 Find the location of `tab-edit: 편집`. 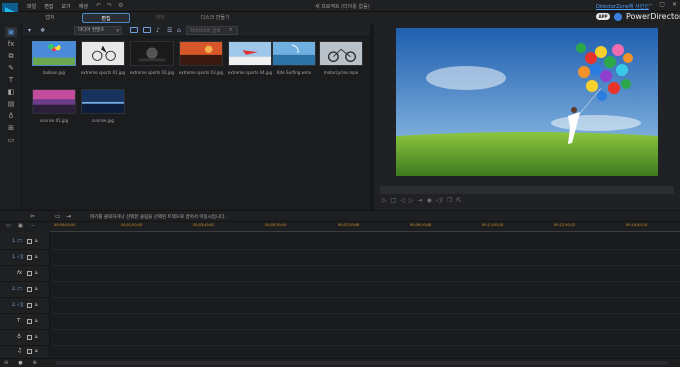

tab-edit: 편집 is located at coordinates (106, 18).